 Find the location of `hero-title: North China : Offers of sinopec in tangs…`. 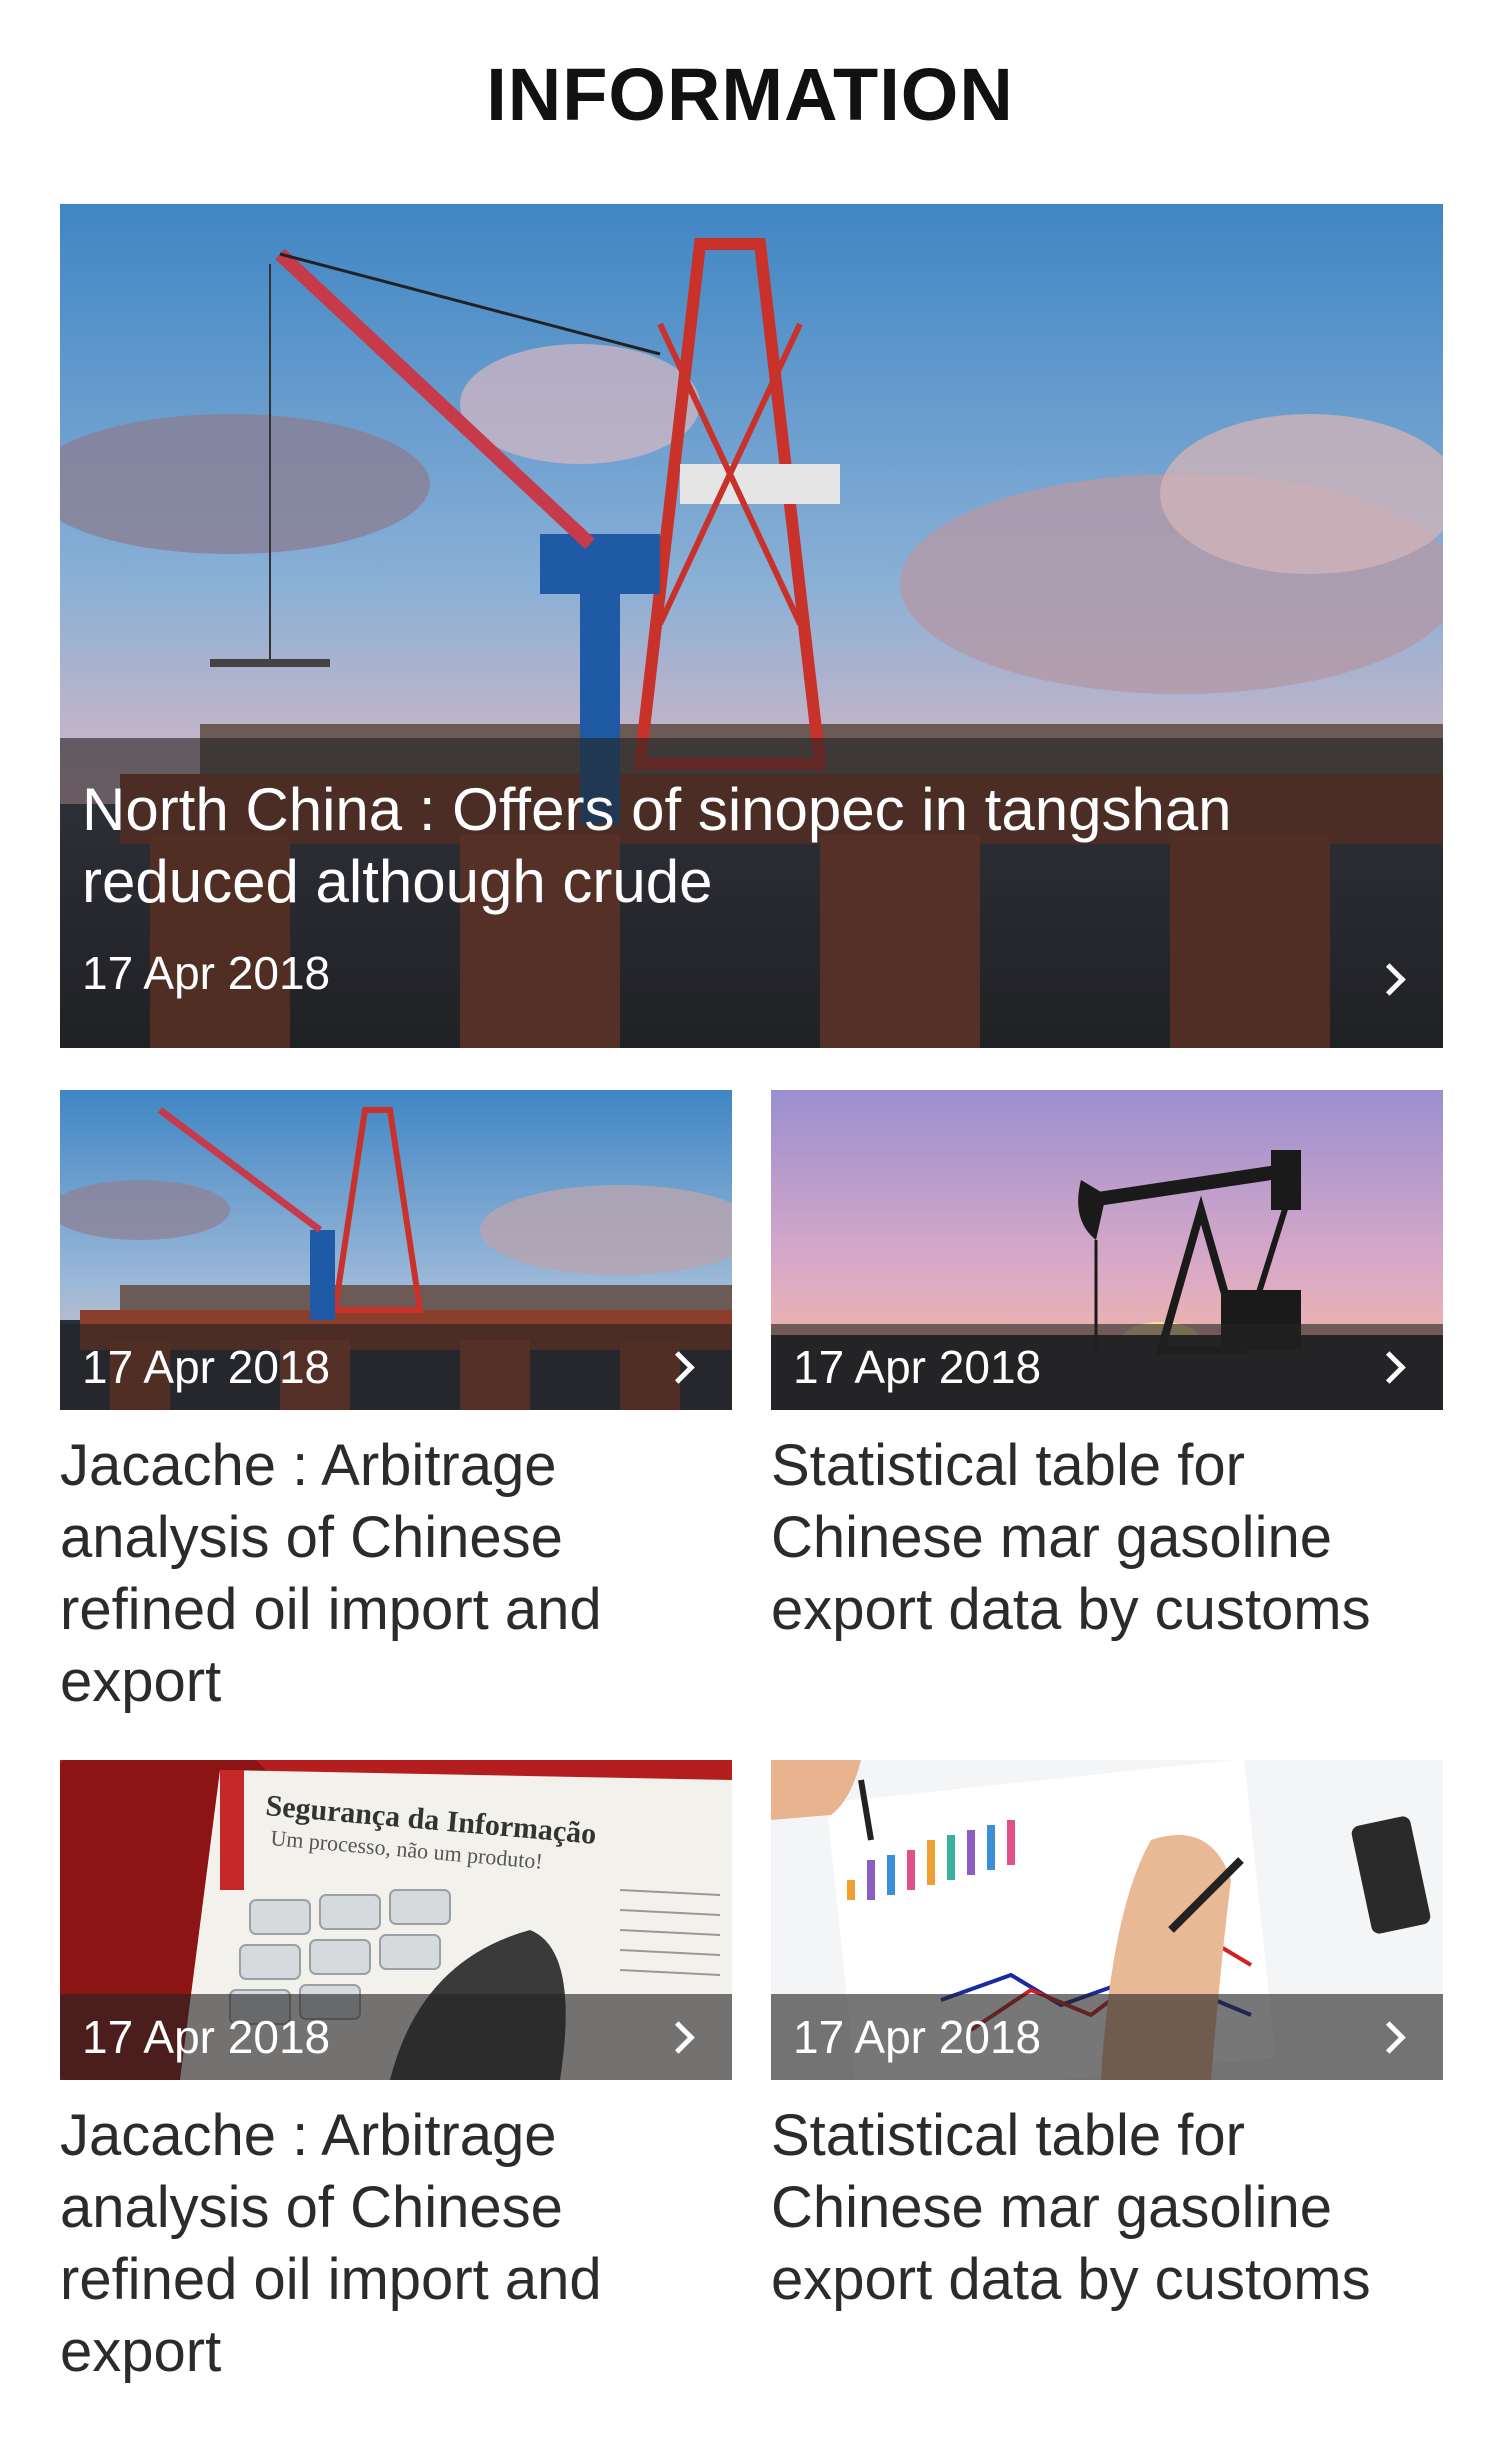

hero-title: North China : Offers of sinopec in tangs… is located at coordinates (727, 846).